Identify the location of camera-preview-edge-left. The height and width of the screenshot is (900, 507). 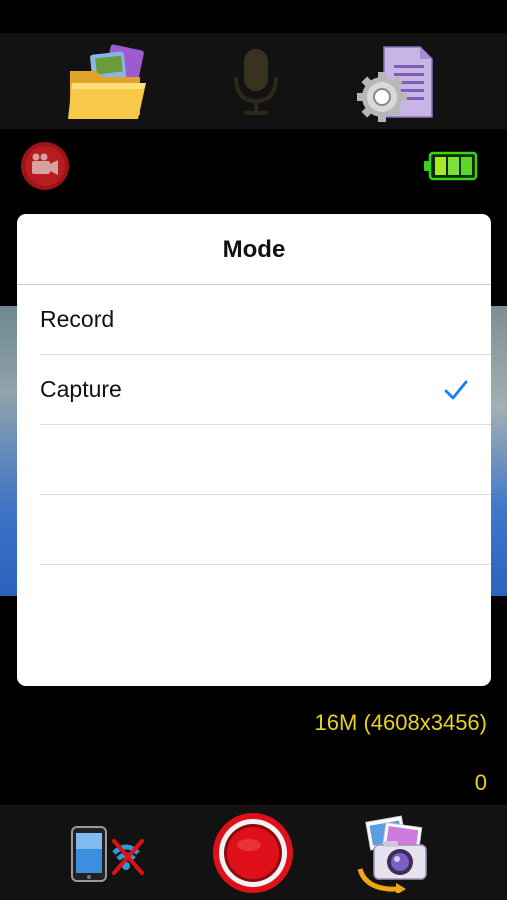
(8, 451).